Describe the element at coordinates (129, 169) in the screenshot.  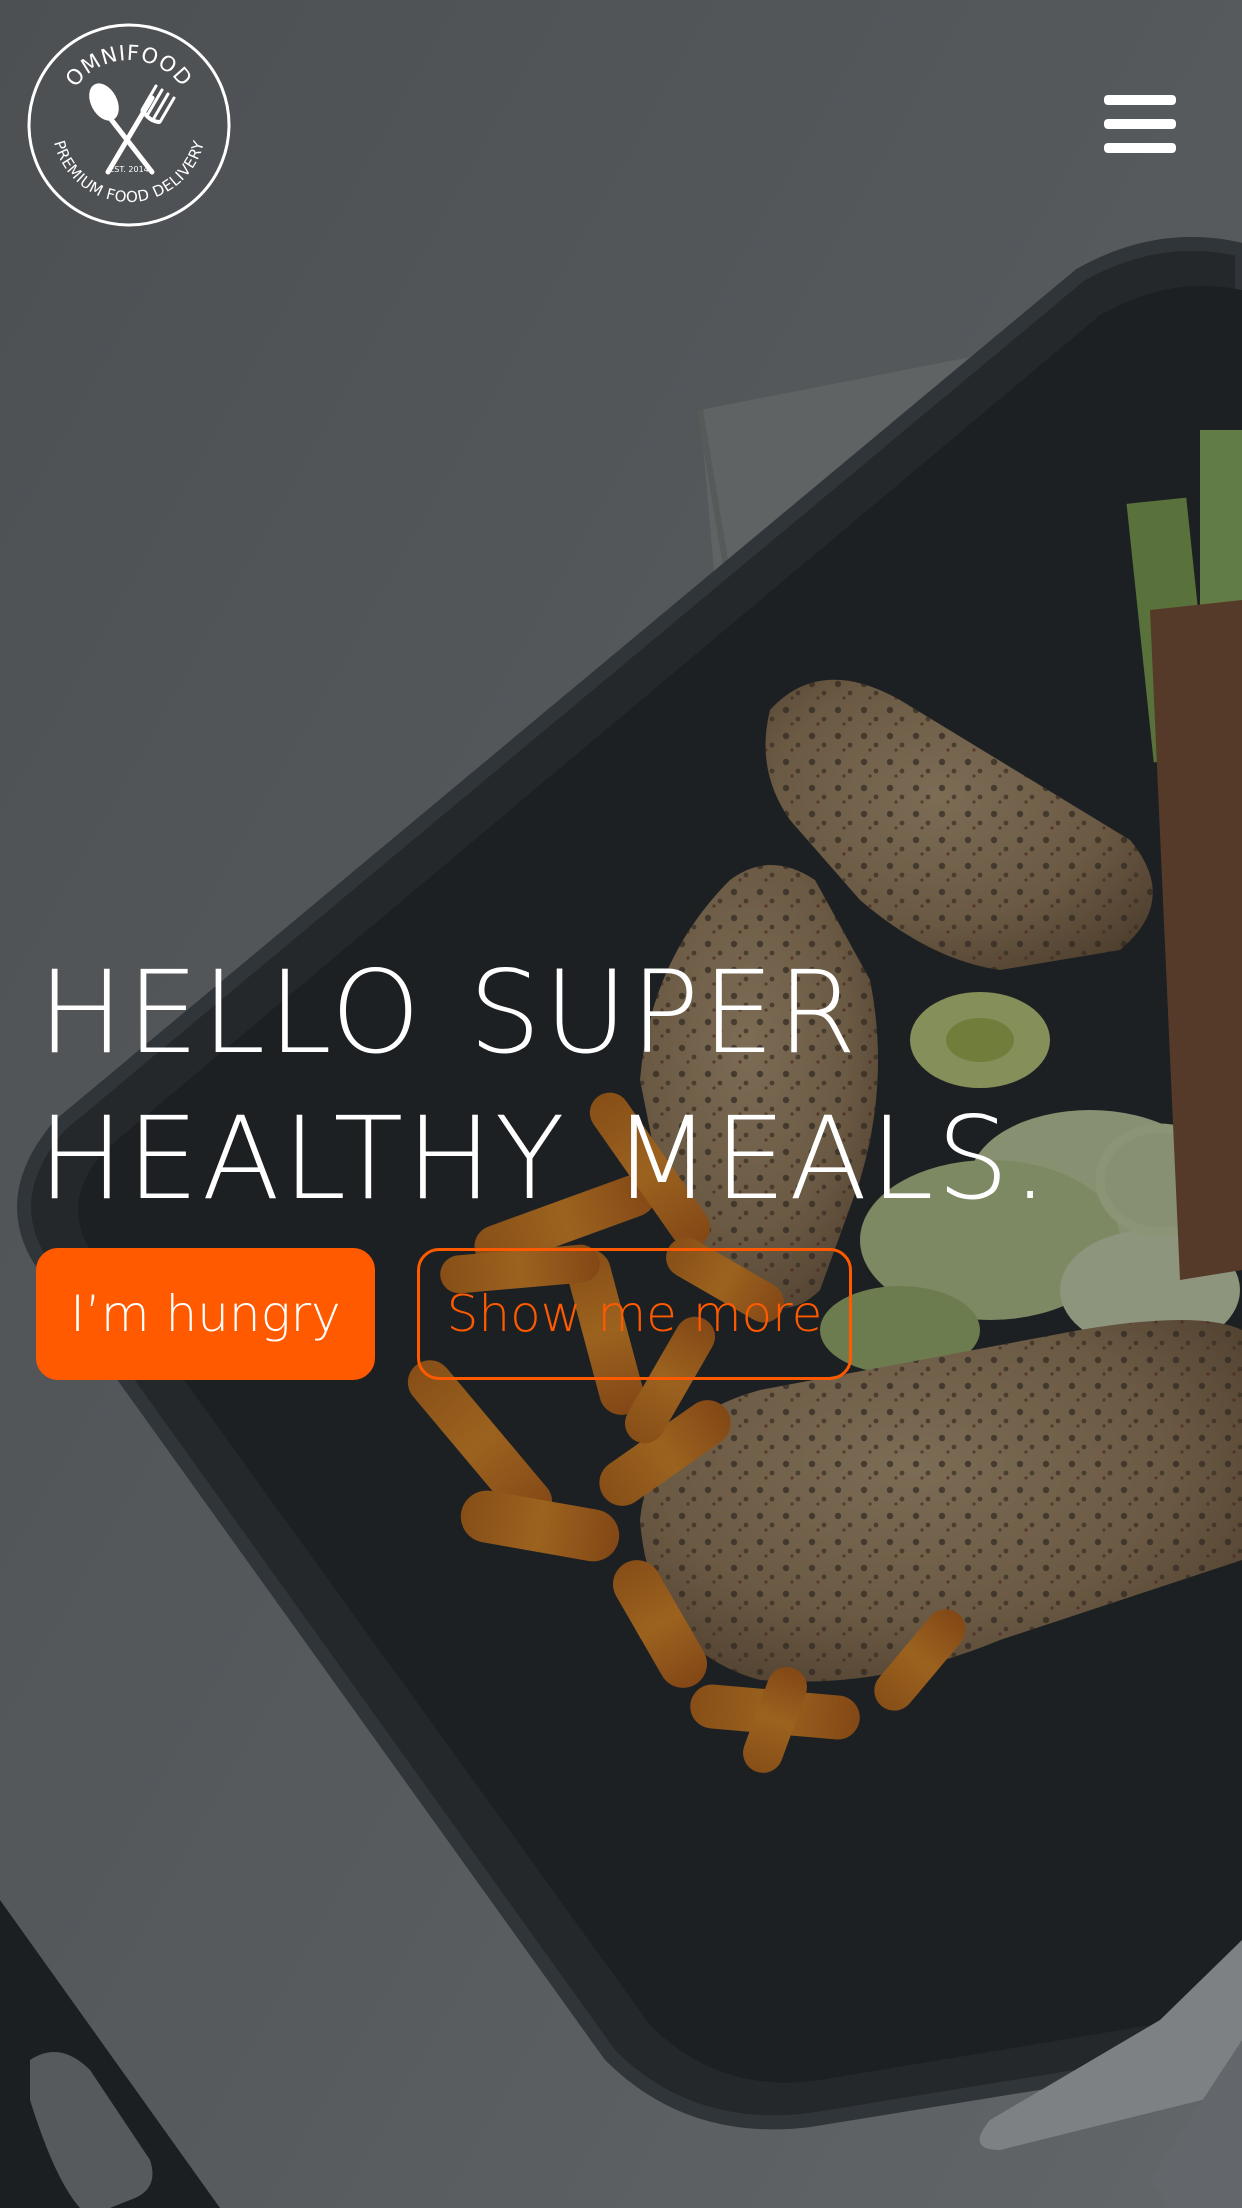
I see `logo-est-text: EST. 2014` at that location.